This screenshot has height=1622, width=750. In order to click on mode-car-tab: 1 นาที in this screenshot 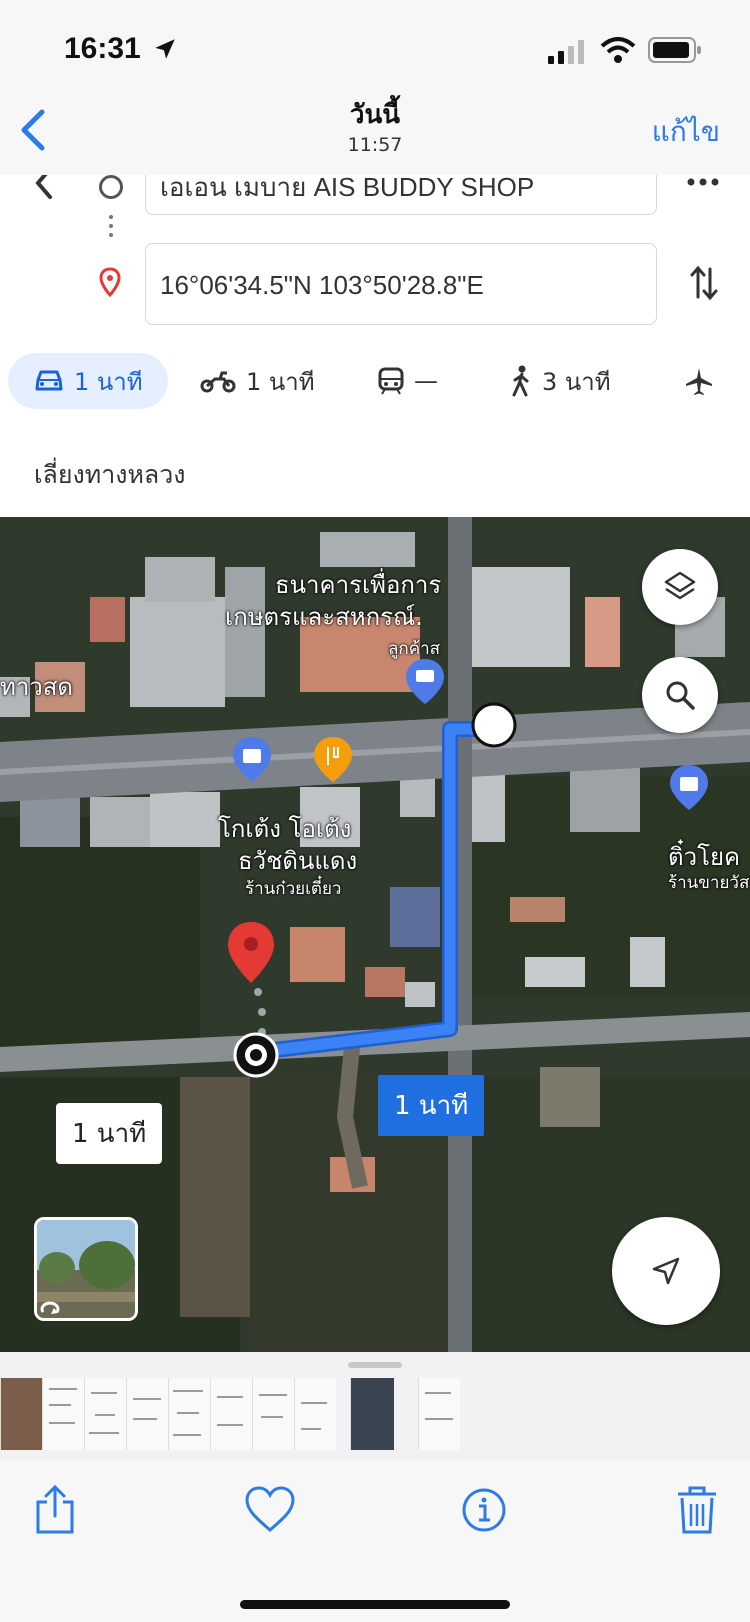, I will do `click(88, 381)`.